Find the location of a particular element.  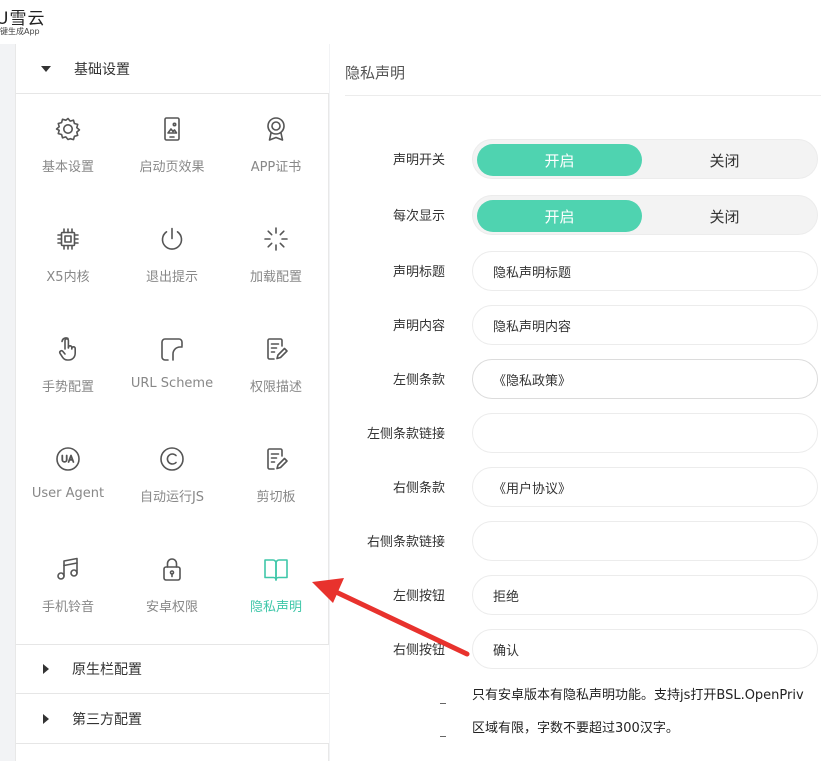

edit-document-icon is located at coordinates (276, 349).